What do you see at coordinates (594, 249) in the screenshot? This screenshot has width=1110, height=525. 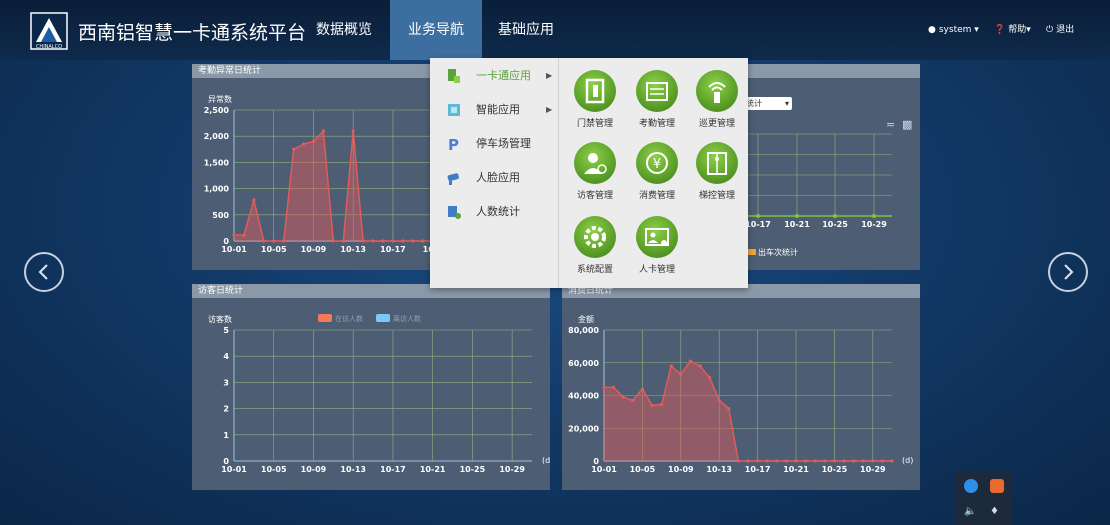 I see `tile-system-config: 系统配置` at bounding box center [594, 249].